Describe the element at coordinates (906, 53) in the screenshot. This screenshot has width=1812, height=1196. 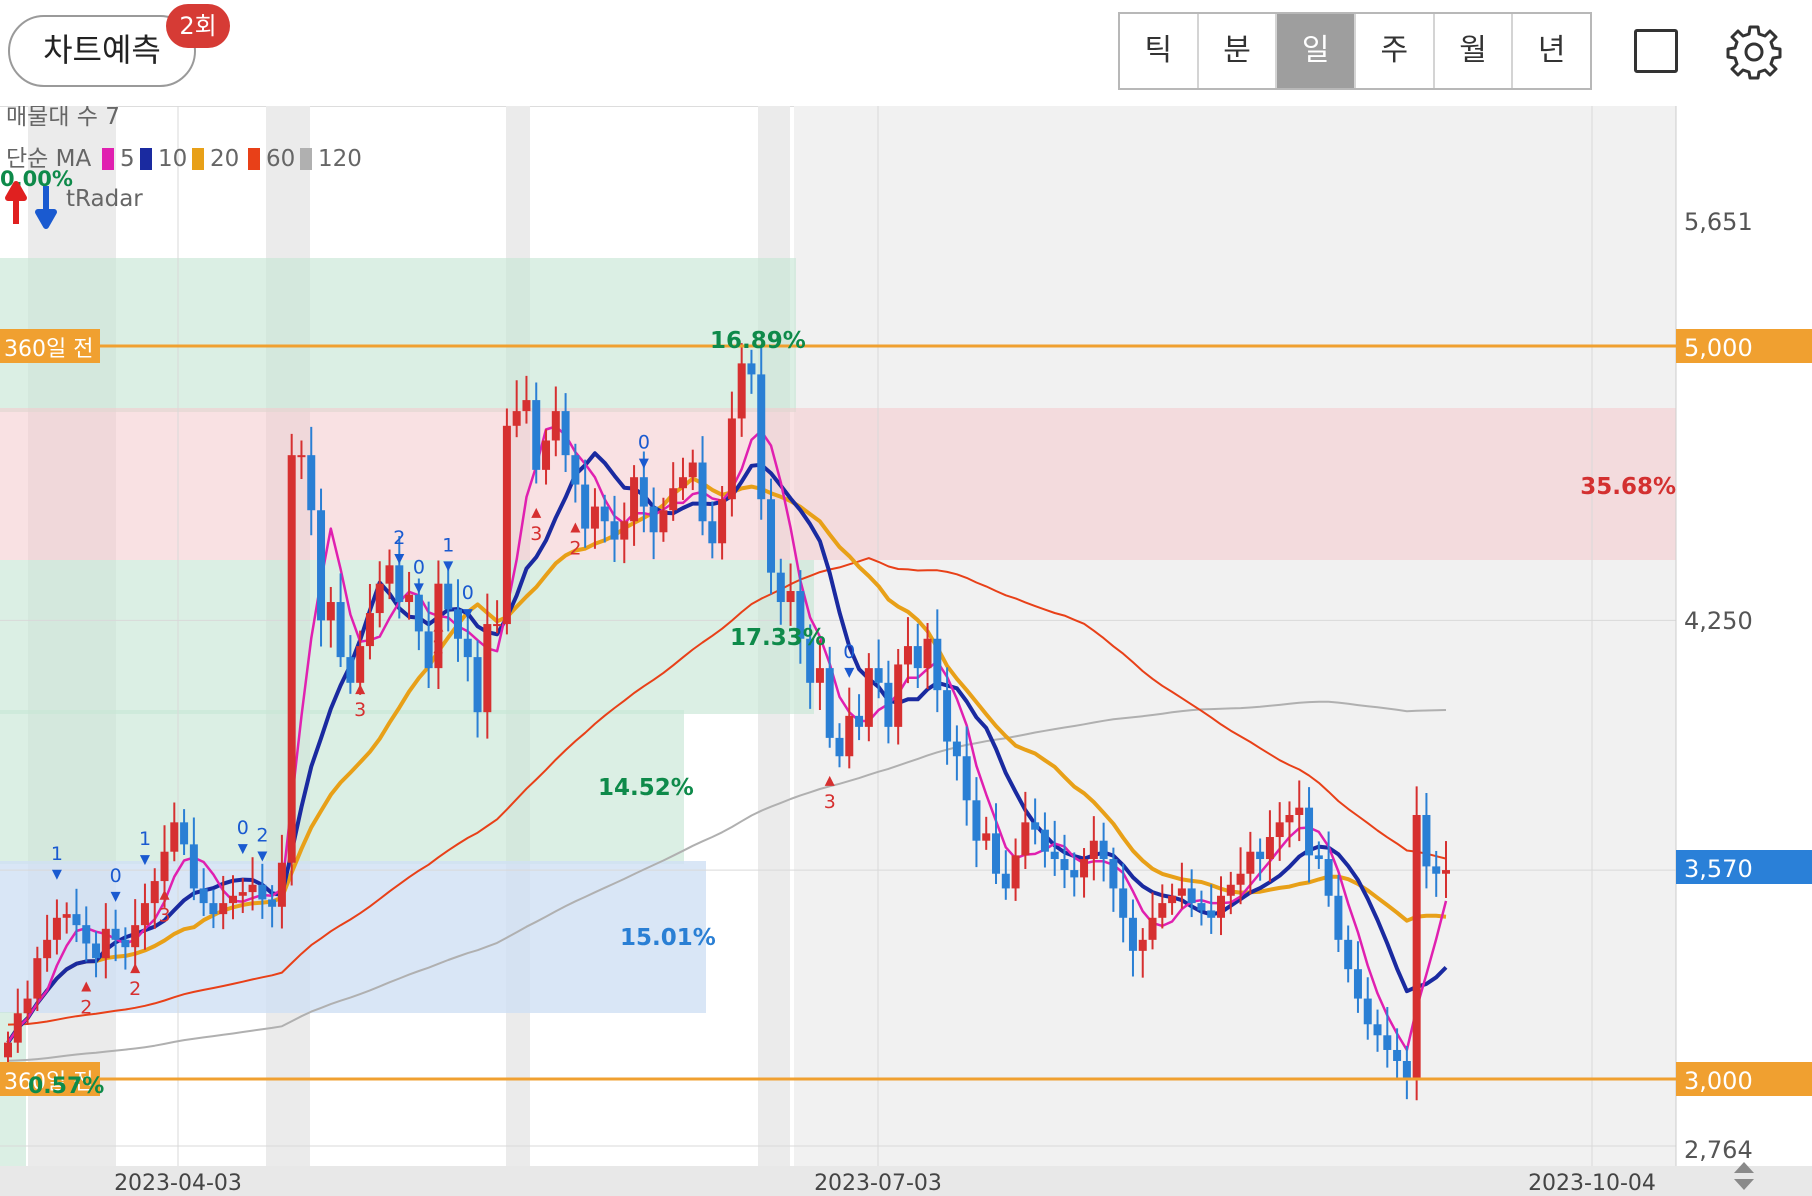
I see `top-toolbar: 차트예측 2회 틱 분 일 주 월 년` at that location.